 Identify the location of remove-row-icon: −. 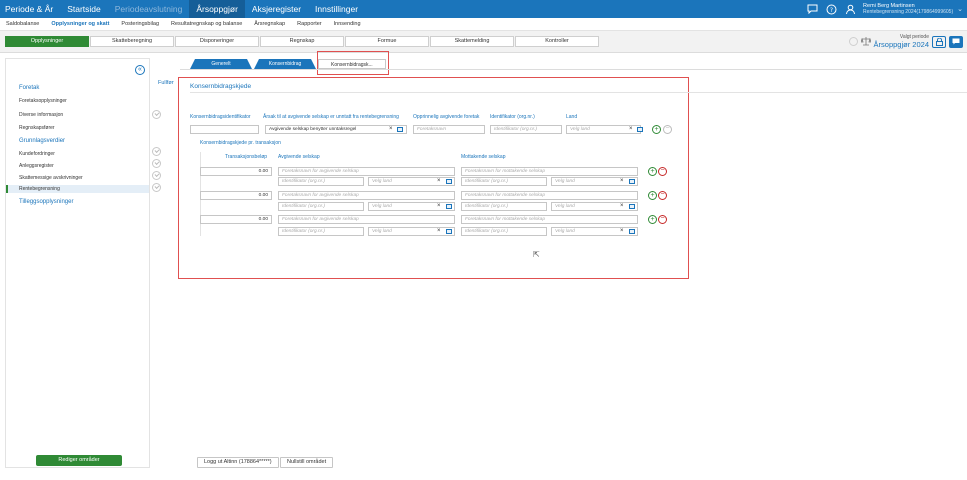
(667, 129).